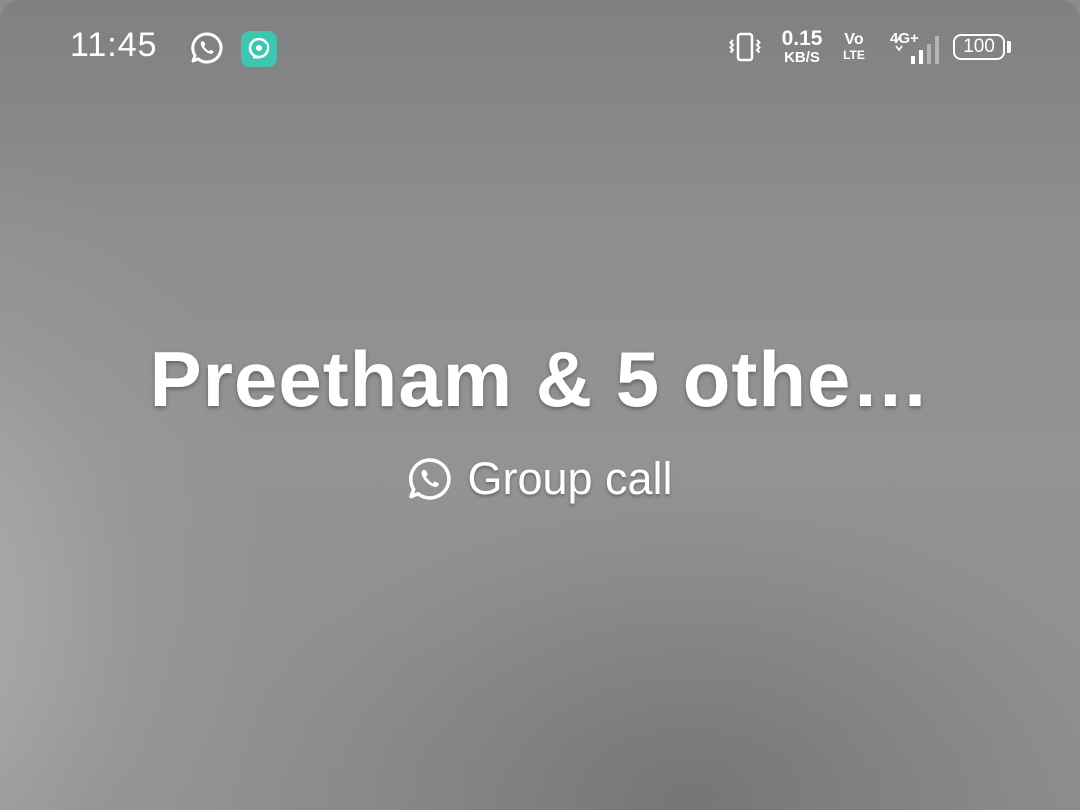  I want to click on call-type-row: Group call, so click(540, 483).